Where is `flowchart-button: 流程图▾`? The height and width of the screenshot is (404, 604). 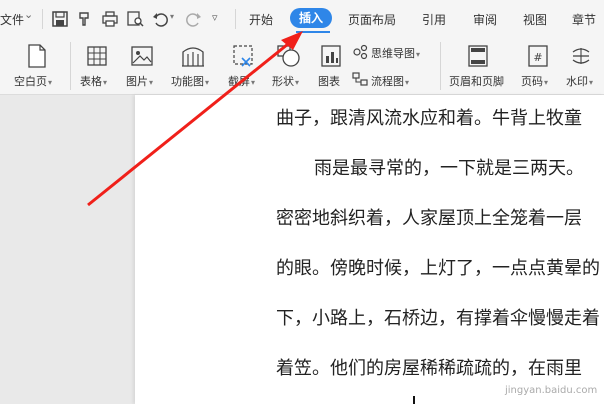
flowchart-button: 流程图▾ is located at coordinates (390, 81).